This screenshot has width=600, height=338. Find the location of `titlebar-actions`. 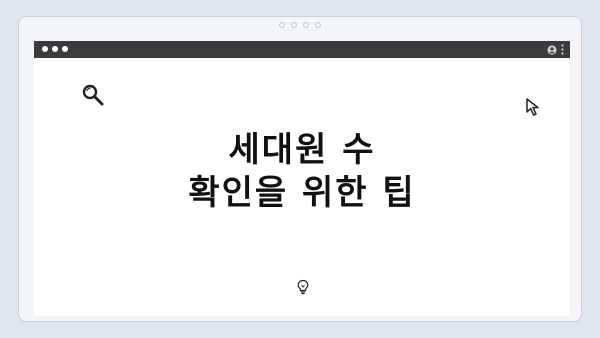

titlebar-actions is located at coordinates (555, 49).